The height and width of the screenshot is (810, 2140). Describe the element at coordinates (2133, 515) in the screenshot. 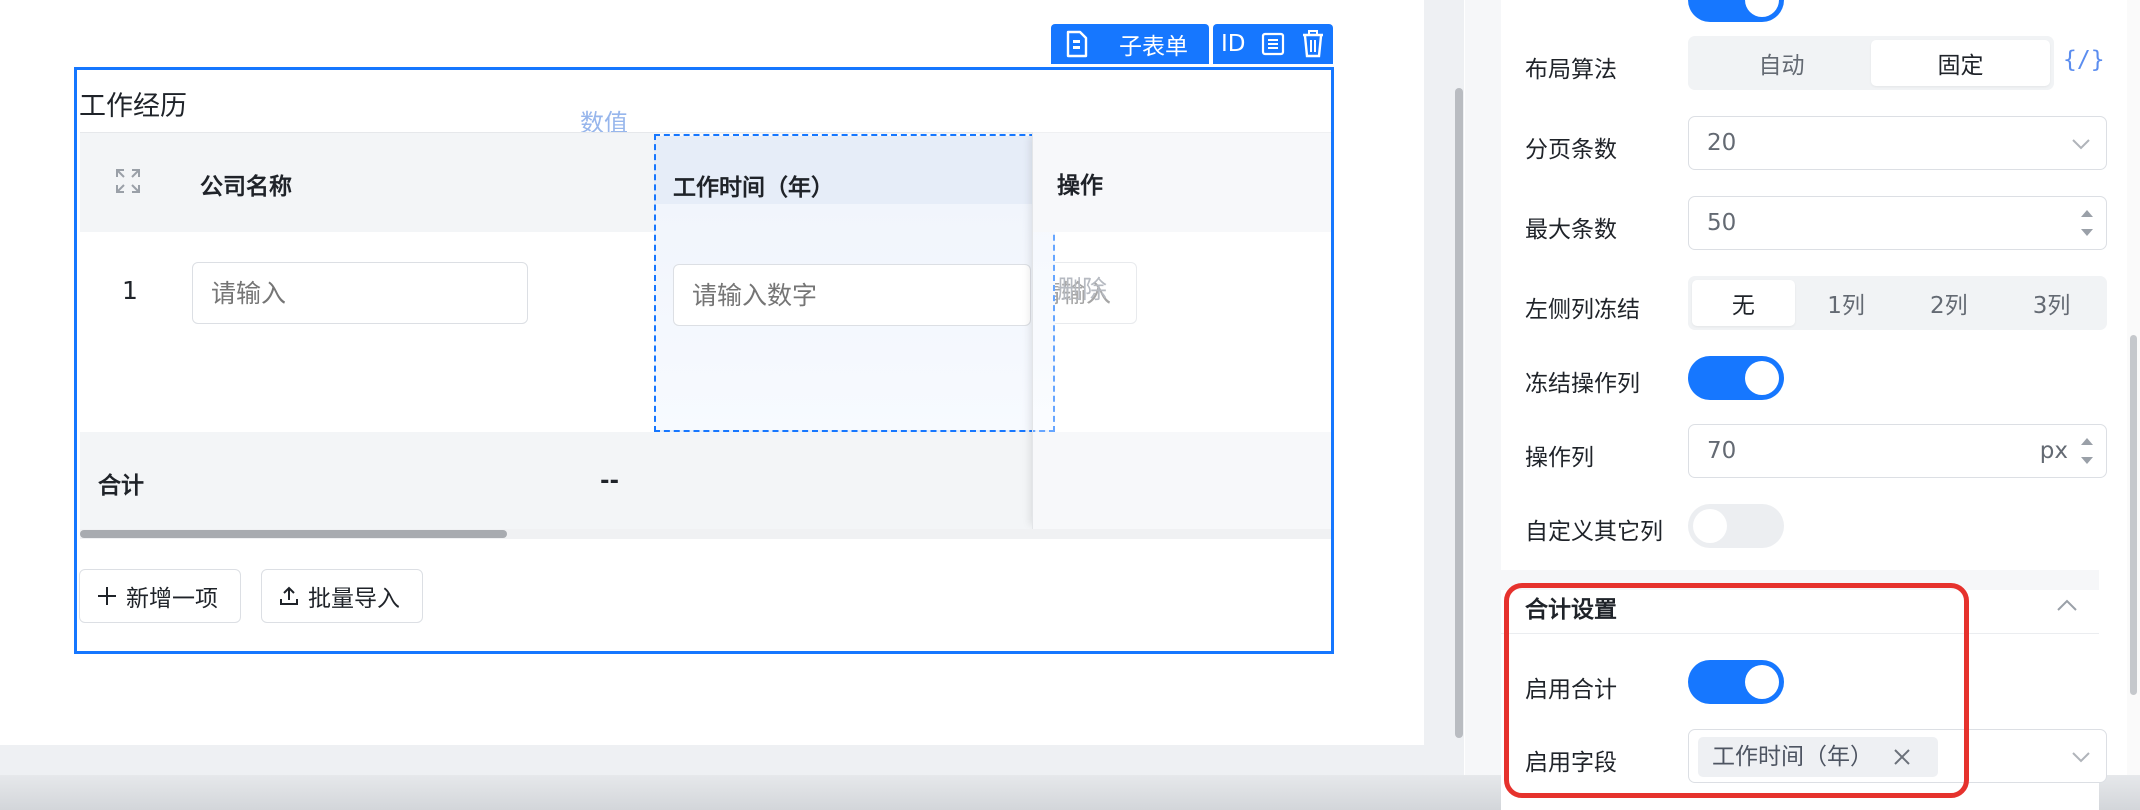

I see `panel-scrollbar-thumb` at that location.